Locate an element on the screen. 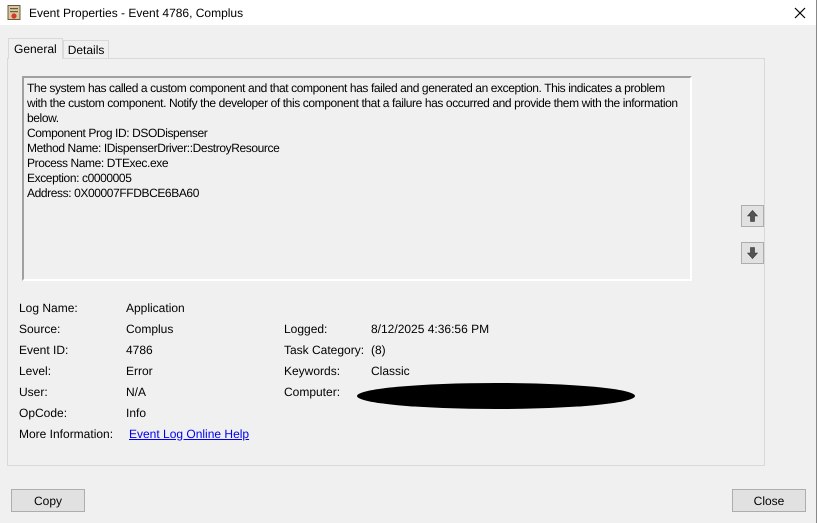 This screenshot has width=823, height=523. field-value: Error is located at coordinates (139, 371).